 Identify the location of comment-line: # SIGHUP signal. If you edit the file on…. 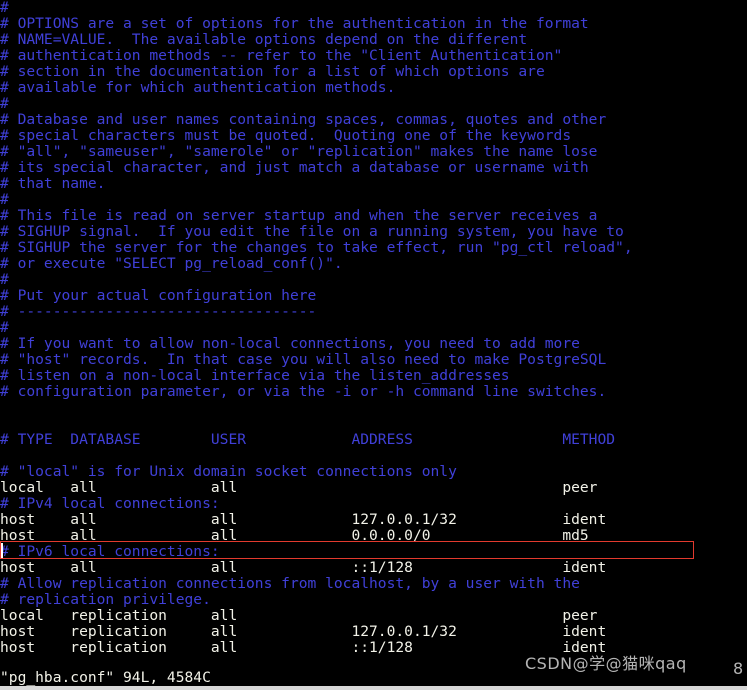
(373, 232).